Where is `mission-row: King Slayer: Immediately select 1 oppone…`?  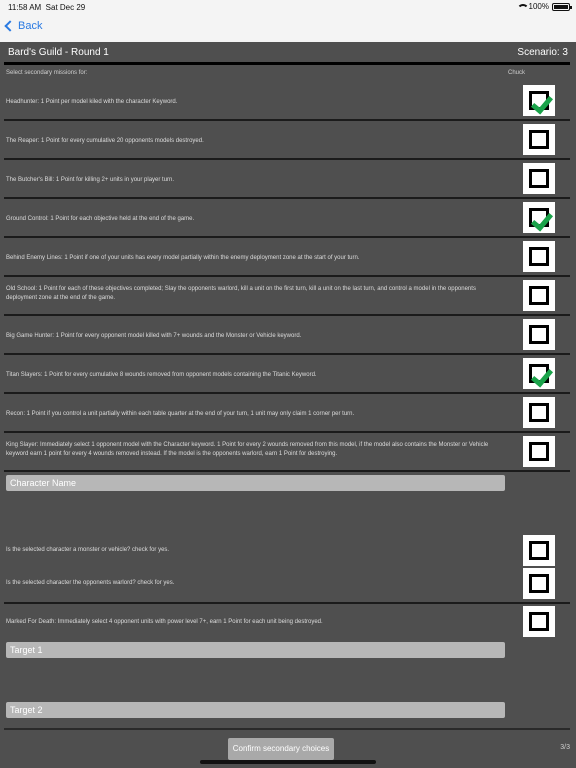
mission-row: King Slayer: Immediately select 1 oppone… is located at coordinates (288, 452).